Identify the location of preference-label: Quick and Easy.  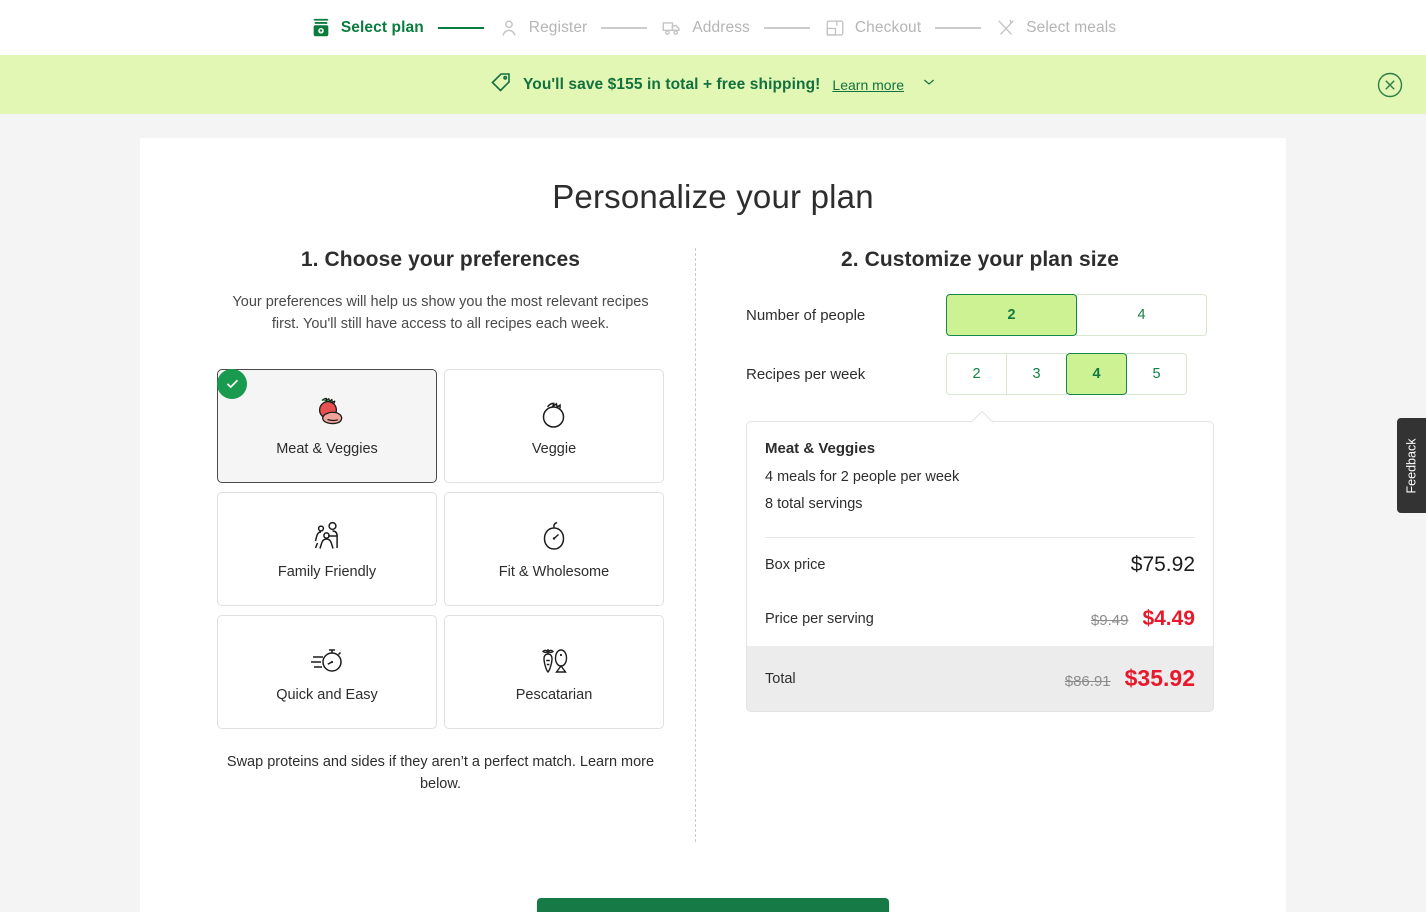
(327, 695).